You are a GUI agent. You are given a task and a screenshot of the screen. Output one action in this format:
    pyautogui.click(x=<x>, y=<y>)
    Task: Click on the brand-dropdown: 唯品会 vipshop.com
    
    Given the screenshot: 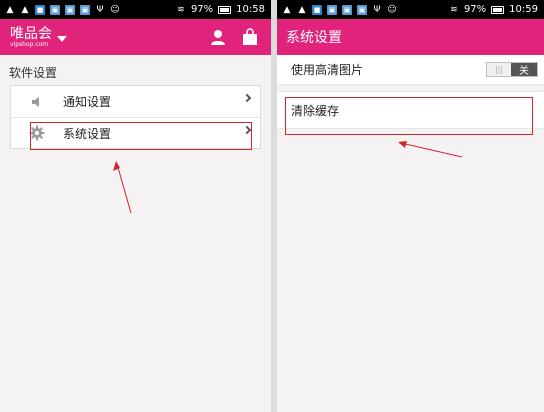 What is the action you would take?
    pyautogui.click(x=38, y=37)
    